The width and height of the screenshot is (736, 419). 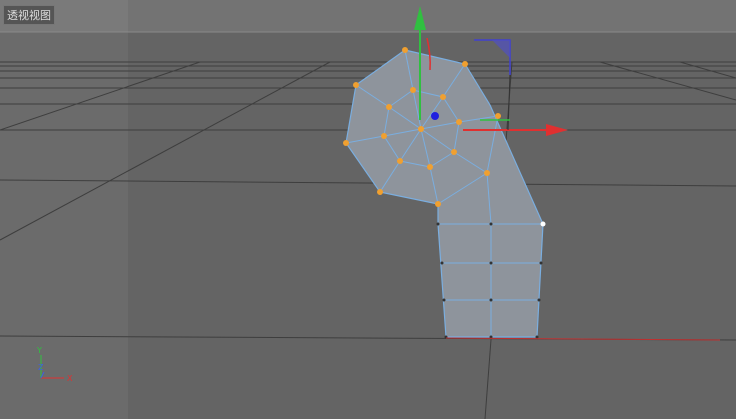 What do you see at coordinates (41, 367) in the screenshot?
I see `axis-z-label: Z` at bounding box center [41, 367].